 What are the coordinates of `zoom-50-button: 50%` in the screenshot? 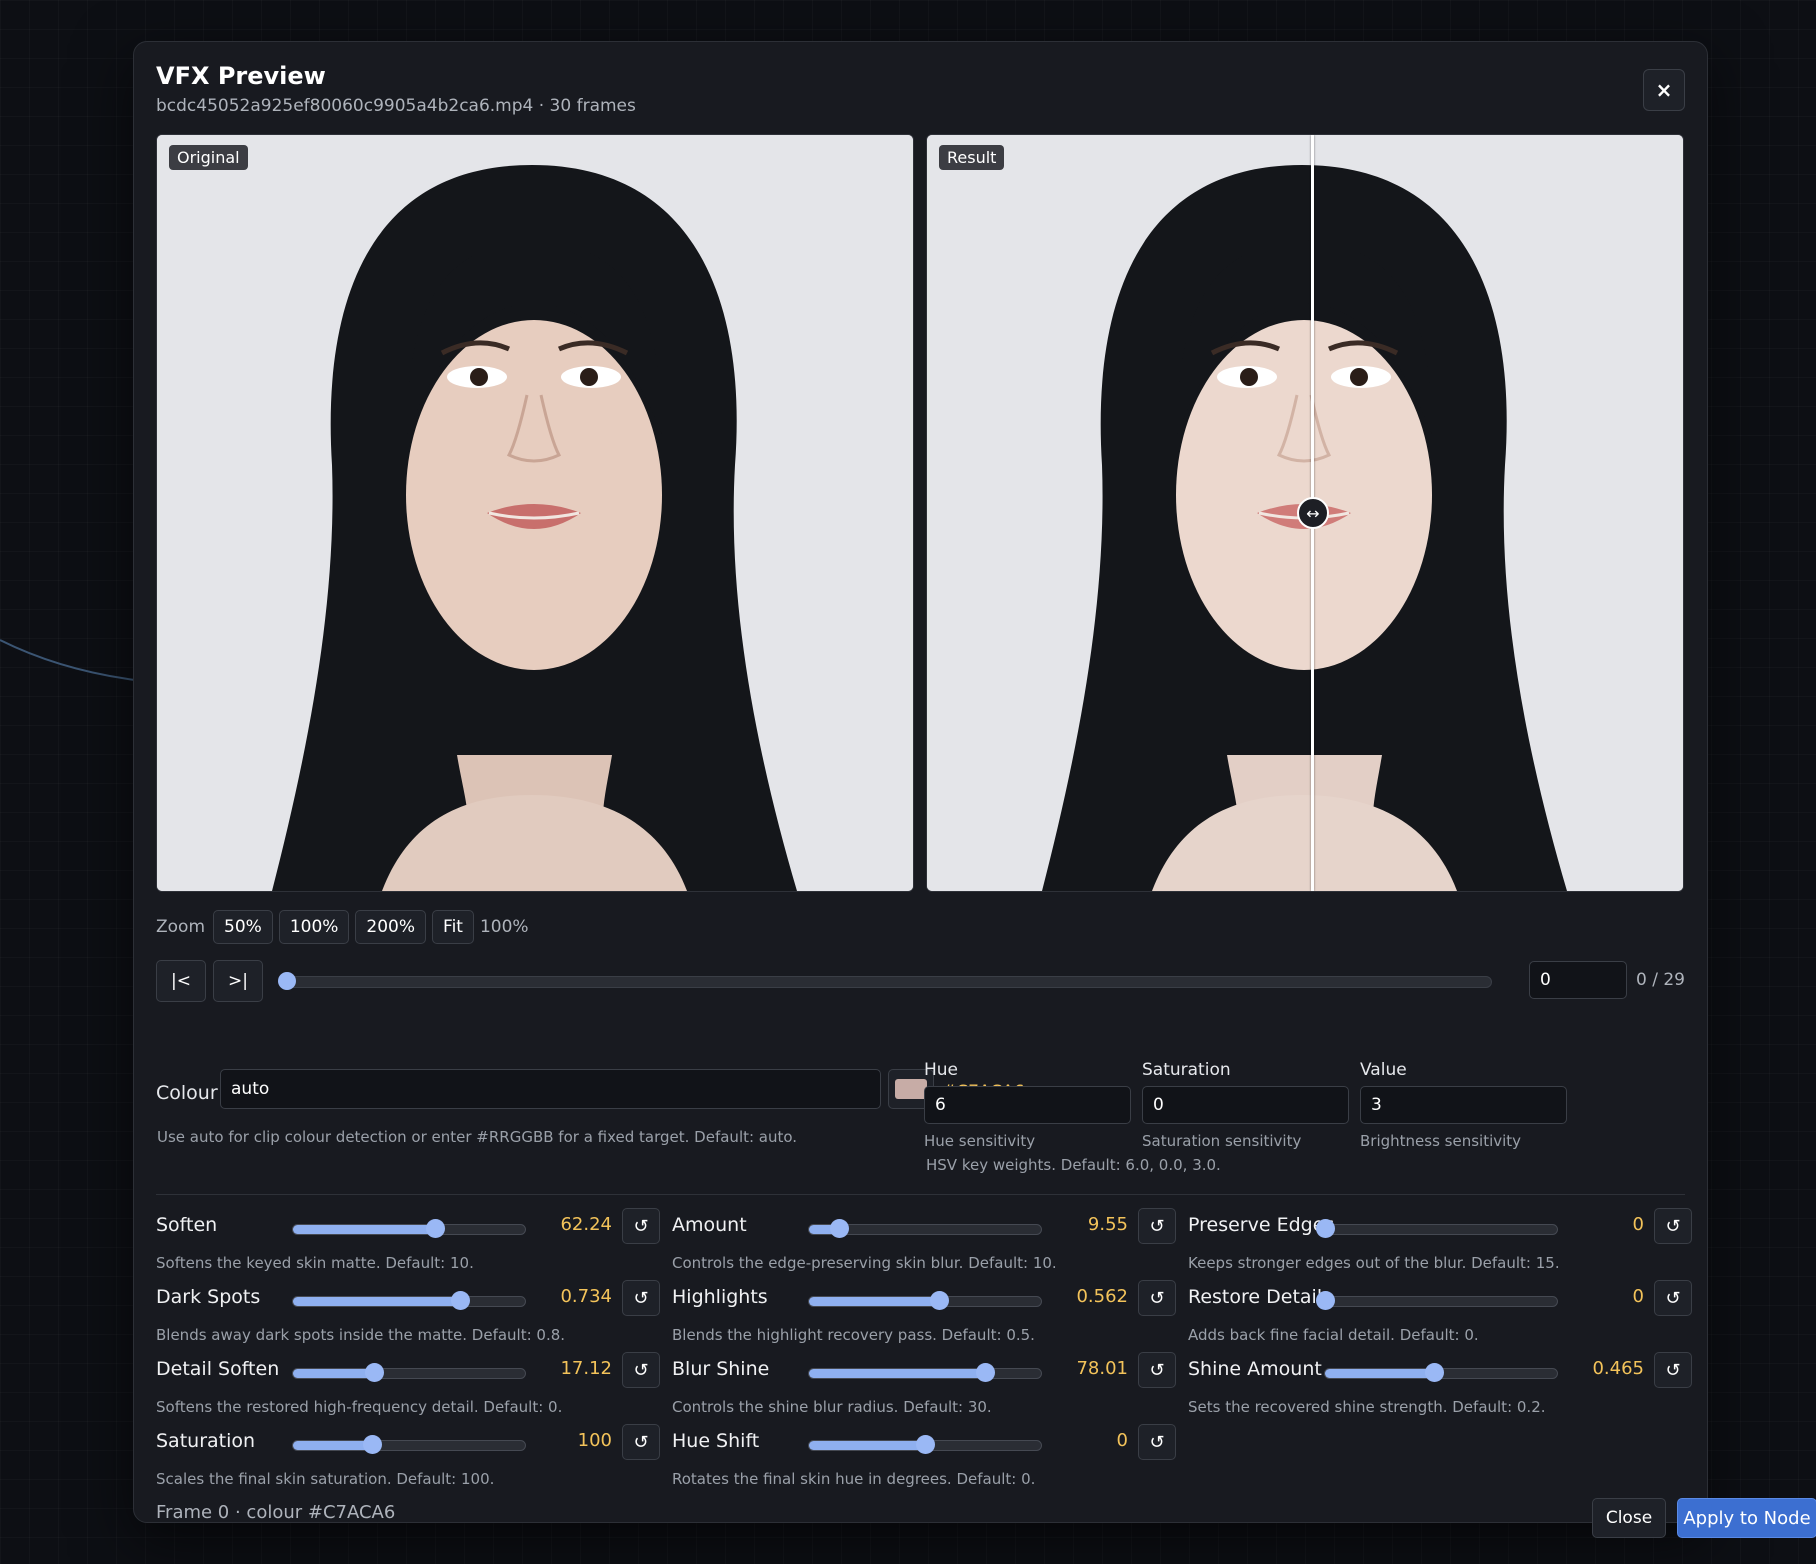 It's located at (243, 927).